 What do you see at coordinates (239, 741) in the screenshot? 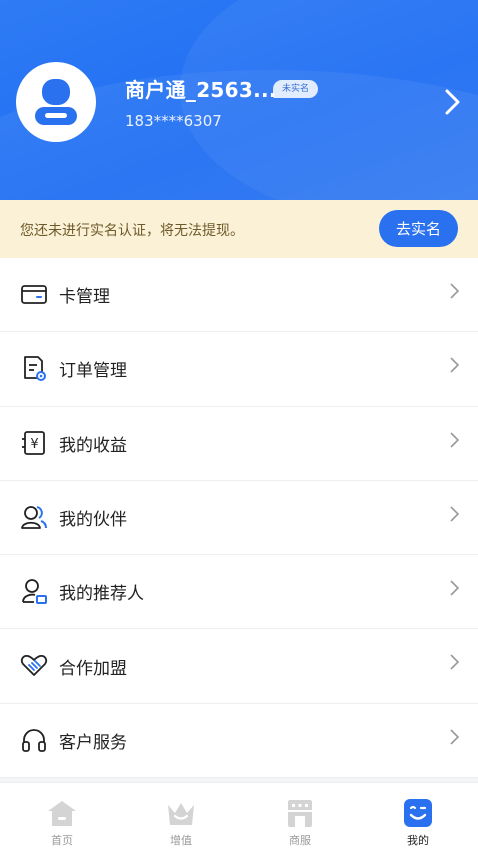
I see `menu-item-customer-service: 客户服务` at bounding box center [239, 741].